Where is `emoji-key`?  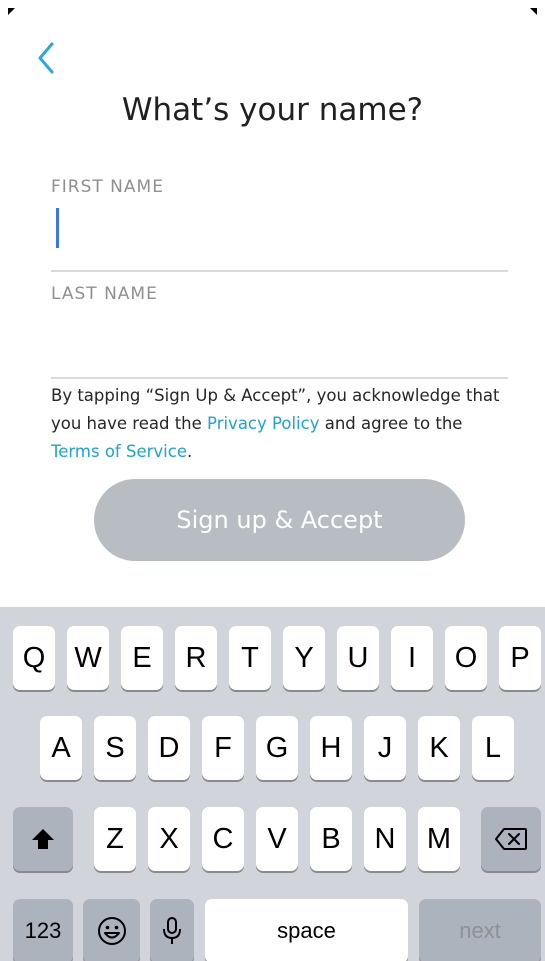 emoji-key is located at coordinates (111, 930).